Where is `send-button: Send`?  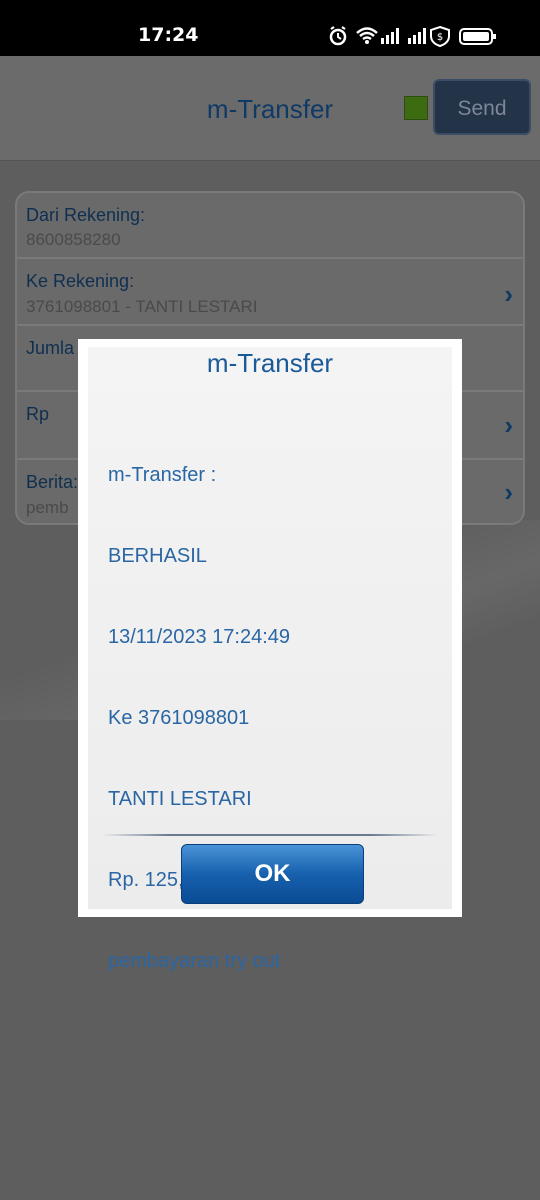 send-button: Send is located at coordinates (482, 107).